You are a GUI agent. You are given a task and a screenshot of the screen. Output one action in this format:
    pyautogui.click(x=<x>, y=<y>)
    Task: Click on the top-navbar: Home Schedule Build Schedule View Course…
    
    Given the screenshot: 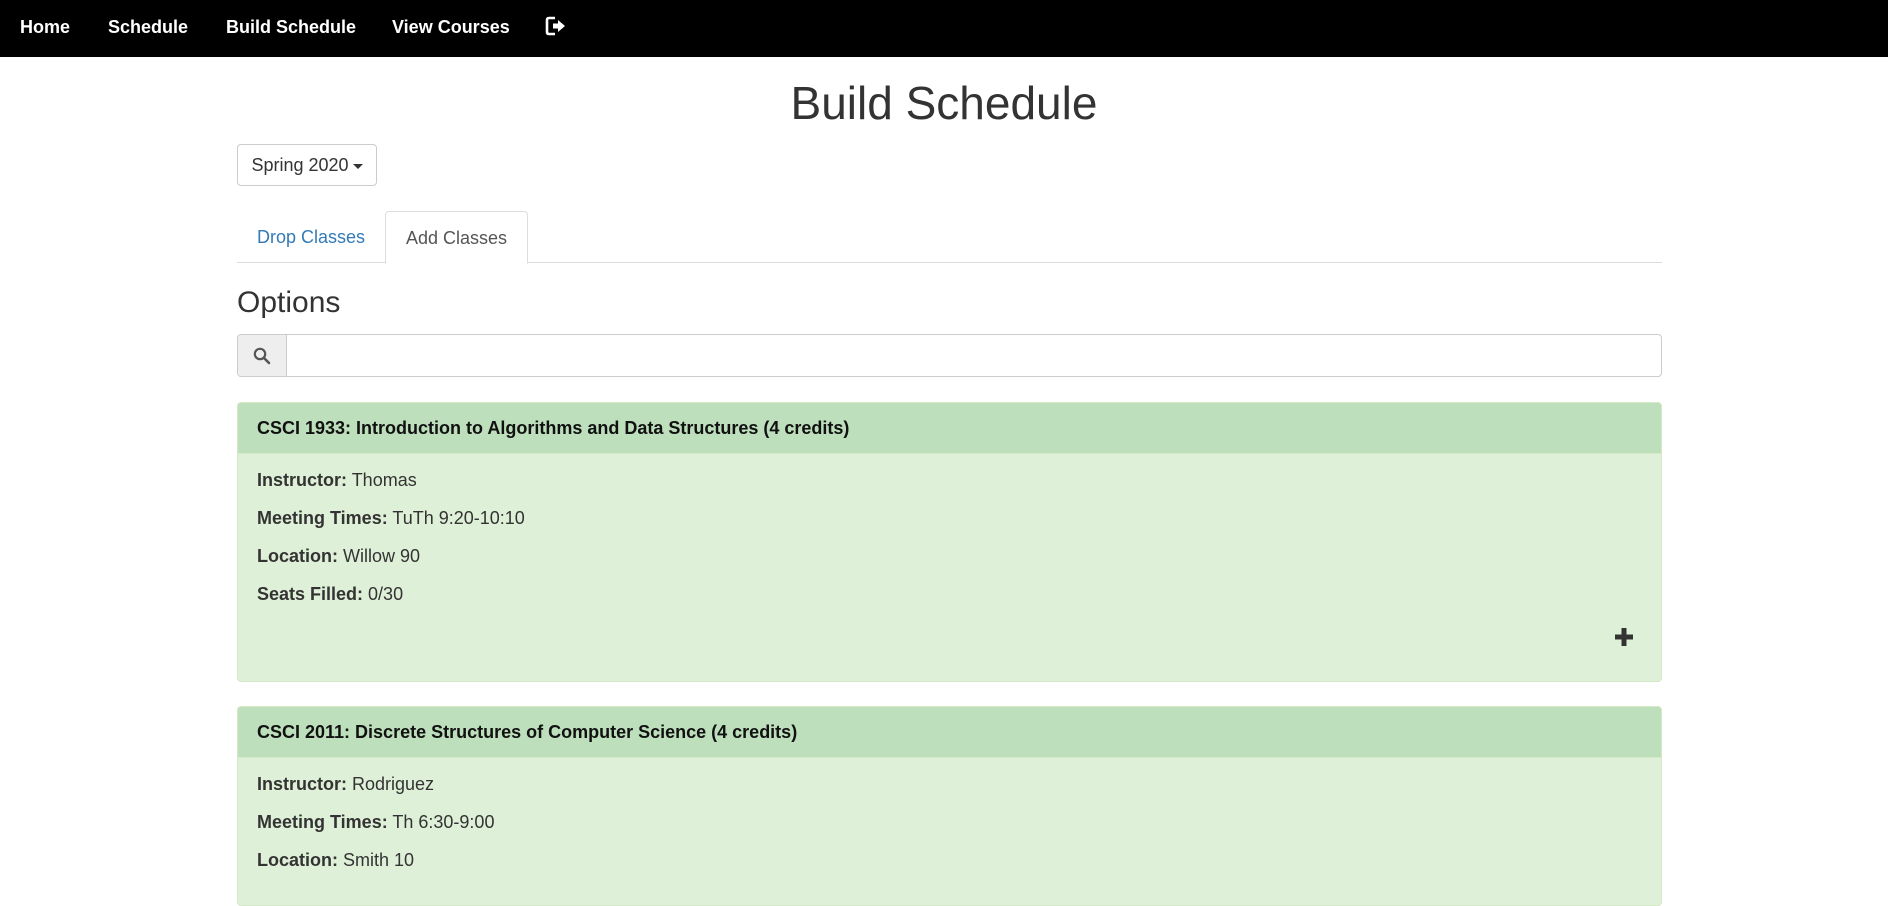 What is the action you would take?
    pyautogui.click(x=944, y=28)
    